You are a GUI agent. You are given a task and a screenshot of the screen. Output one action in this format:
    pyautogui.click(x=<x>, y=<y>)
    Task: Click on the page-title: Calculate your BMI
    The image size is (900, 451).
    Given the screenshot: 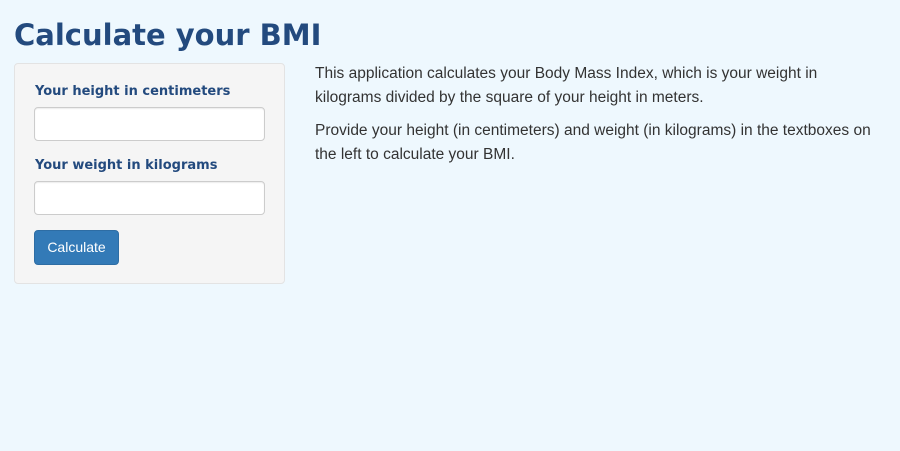 What is the action you would take?
    pyautogui.click(x=168, y=35)
    